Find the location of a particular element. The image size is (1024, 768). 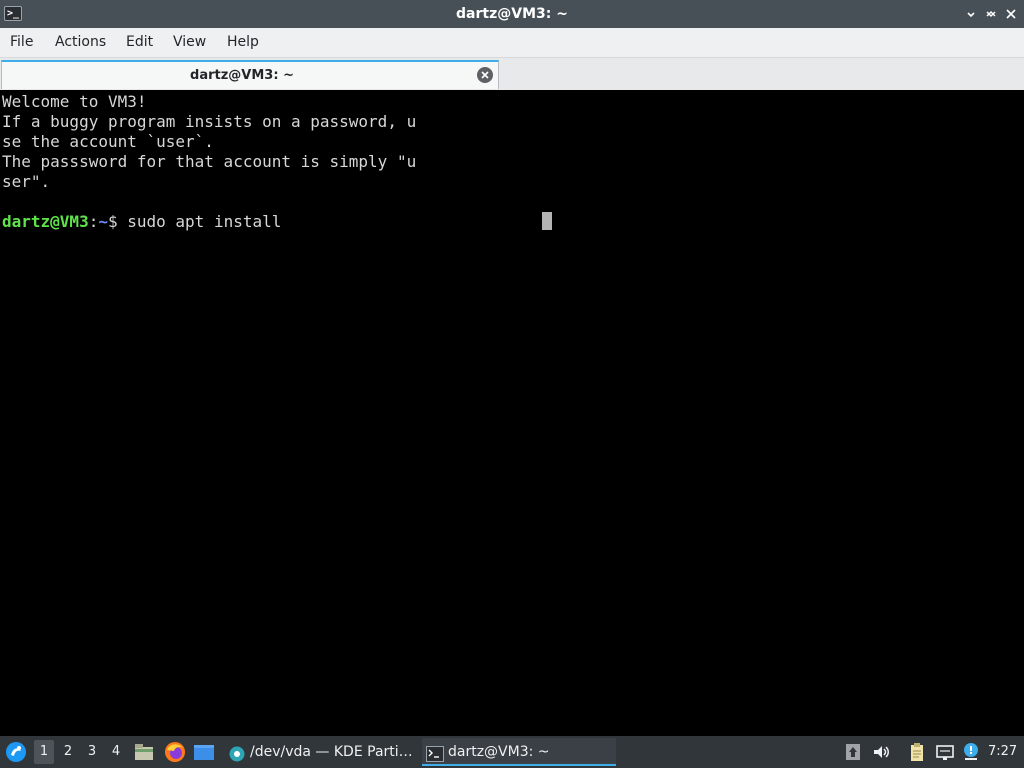

firefox-icon is located at coordinates (175, 752).